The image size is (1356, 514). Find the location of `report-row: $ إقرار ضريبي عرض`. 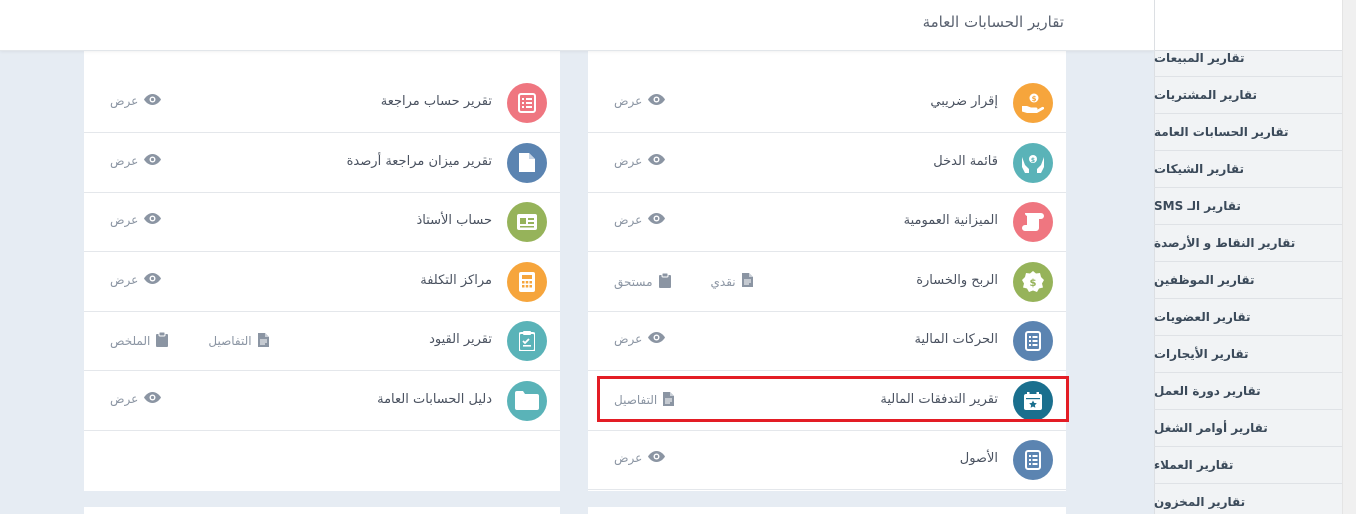

report-row: $ إقرار ضريبي عرض is located at coordinates (827, 103).